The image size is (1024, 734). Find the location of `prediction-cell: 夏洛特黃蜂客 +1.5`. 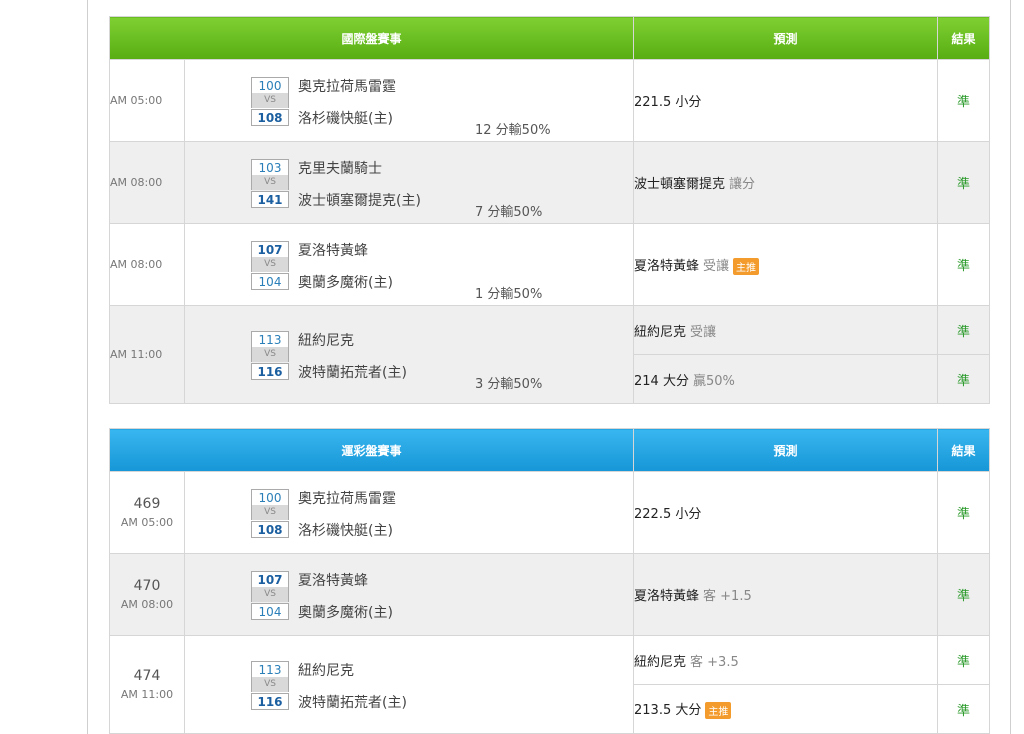

prediction-cell: 夏洛特黃蜂客 +1.5 is located at coordinates (786, 594).